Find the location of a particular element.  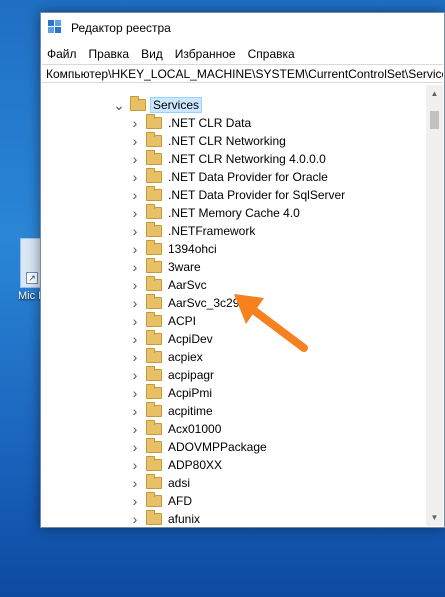

tree-item: › .NET Data Provider for SqlServer is located at coordinates (237, 195).